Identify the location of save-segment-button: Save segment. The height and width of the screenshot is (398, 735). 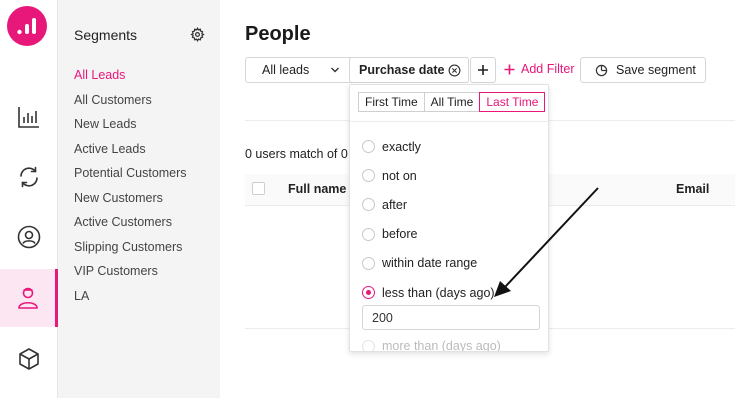
(643, 70).